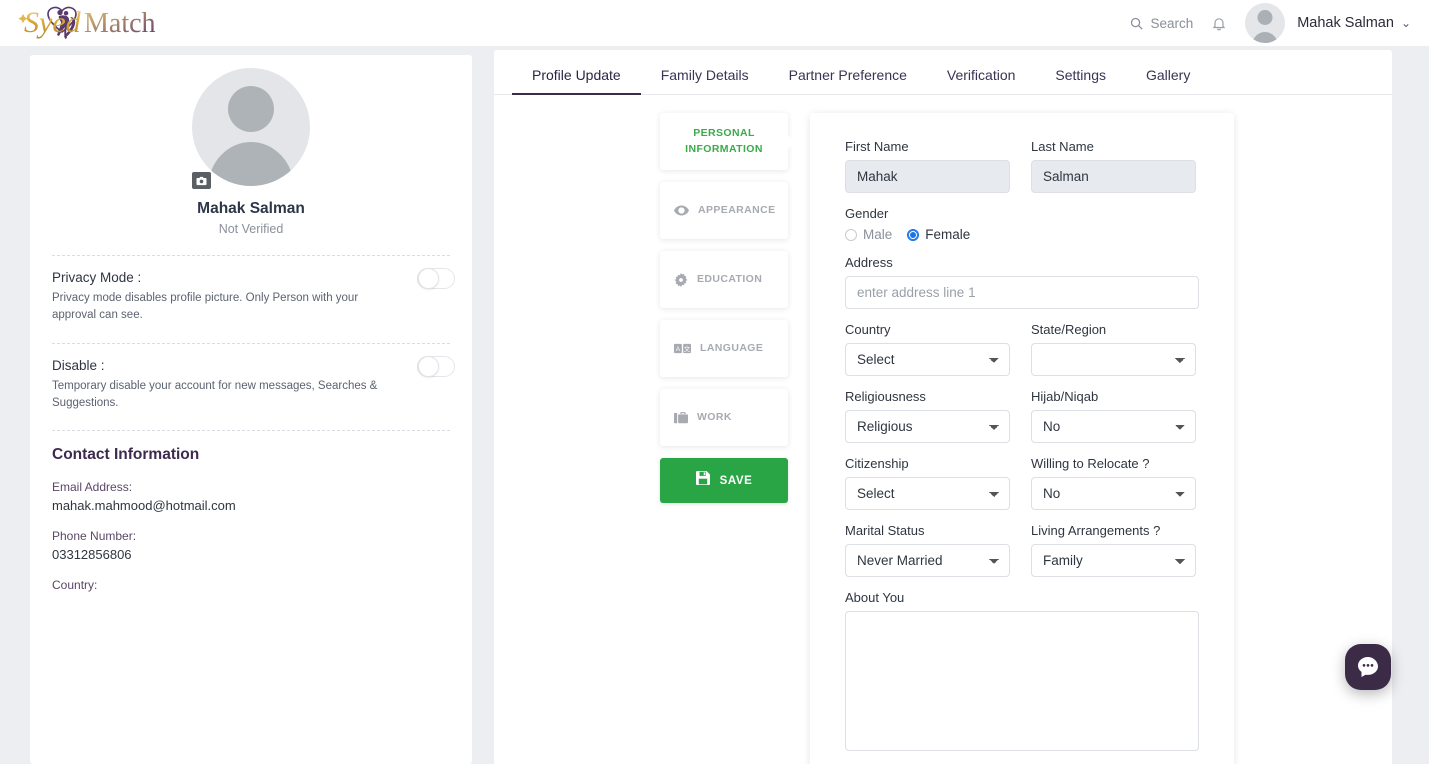 Image resolution: width=1429 pixels, height=764 pixels. I want to click on email-label: Email Address:, so click(92, 486).